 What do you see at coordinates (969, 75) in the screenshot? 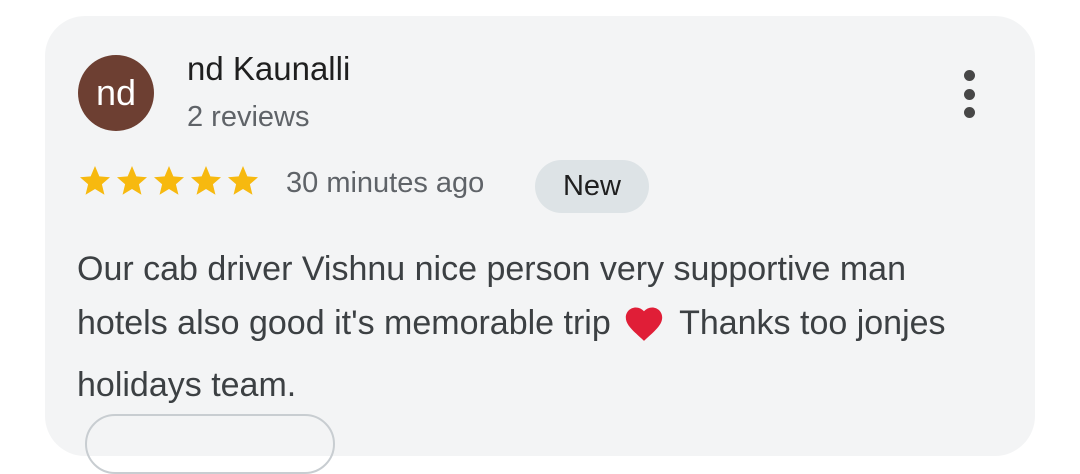
I see `more-vertical-icon` at bounding box center [969, 75].